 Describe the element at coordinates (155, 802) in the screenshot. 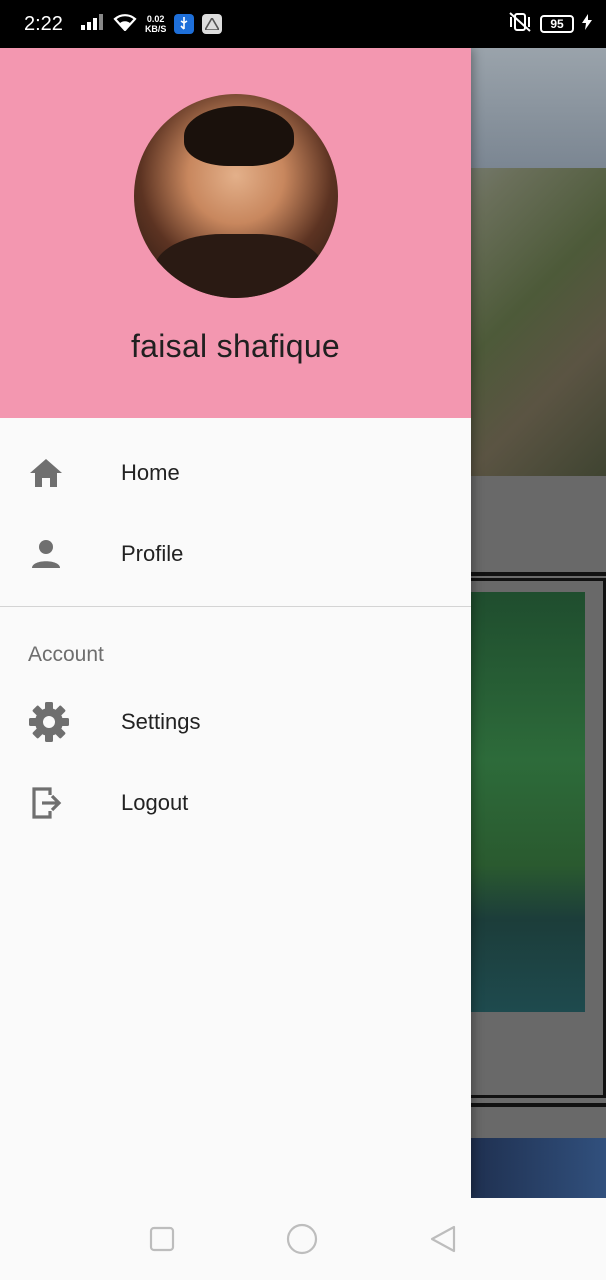

I see `drawer-item-label: Logout` at that location.